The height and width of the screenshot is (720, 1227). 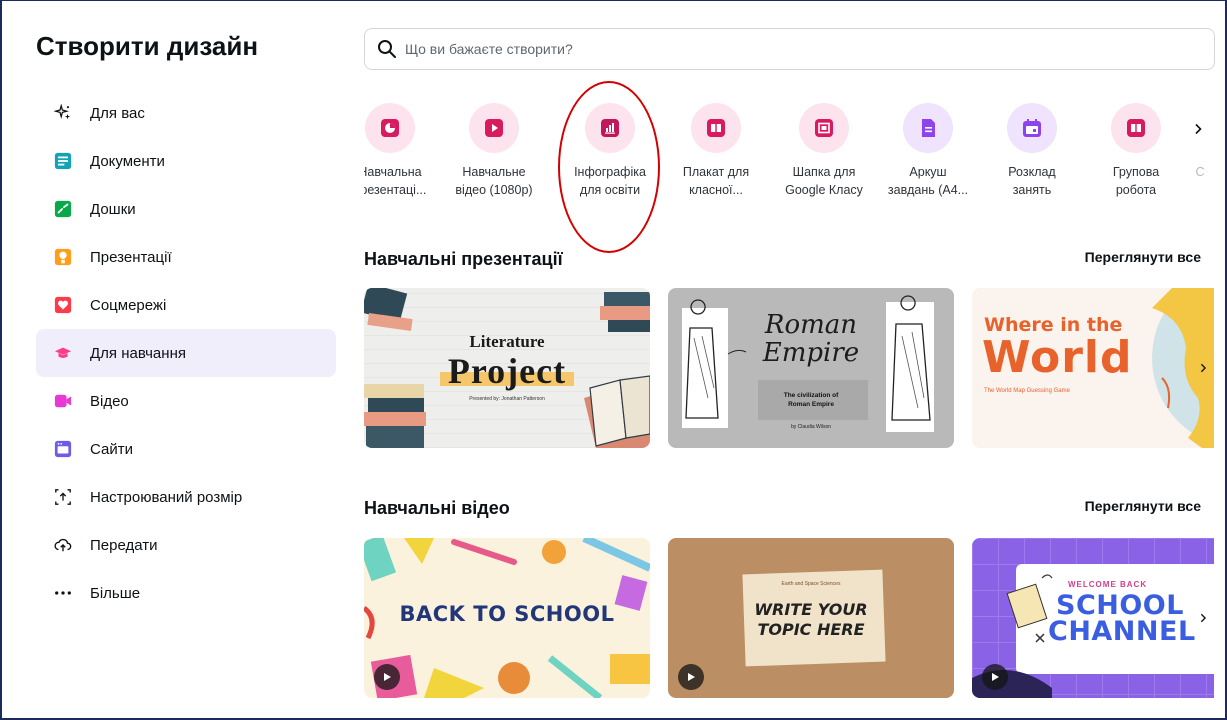 What do you see at coordinates (824, 172) in the screenshot?
I see `category-label-line1: Шапка для` at bounding box center [824, 172].